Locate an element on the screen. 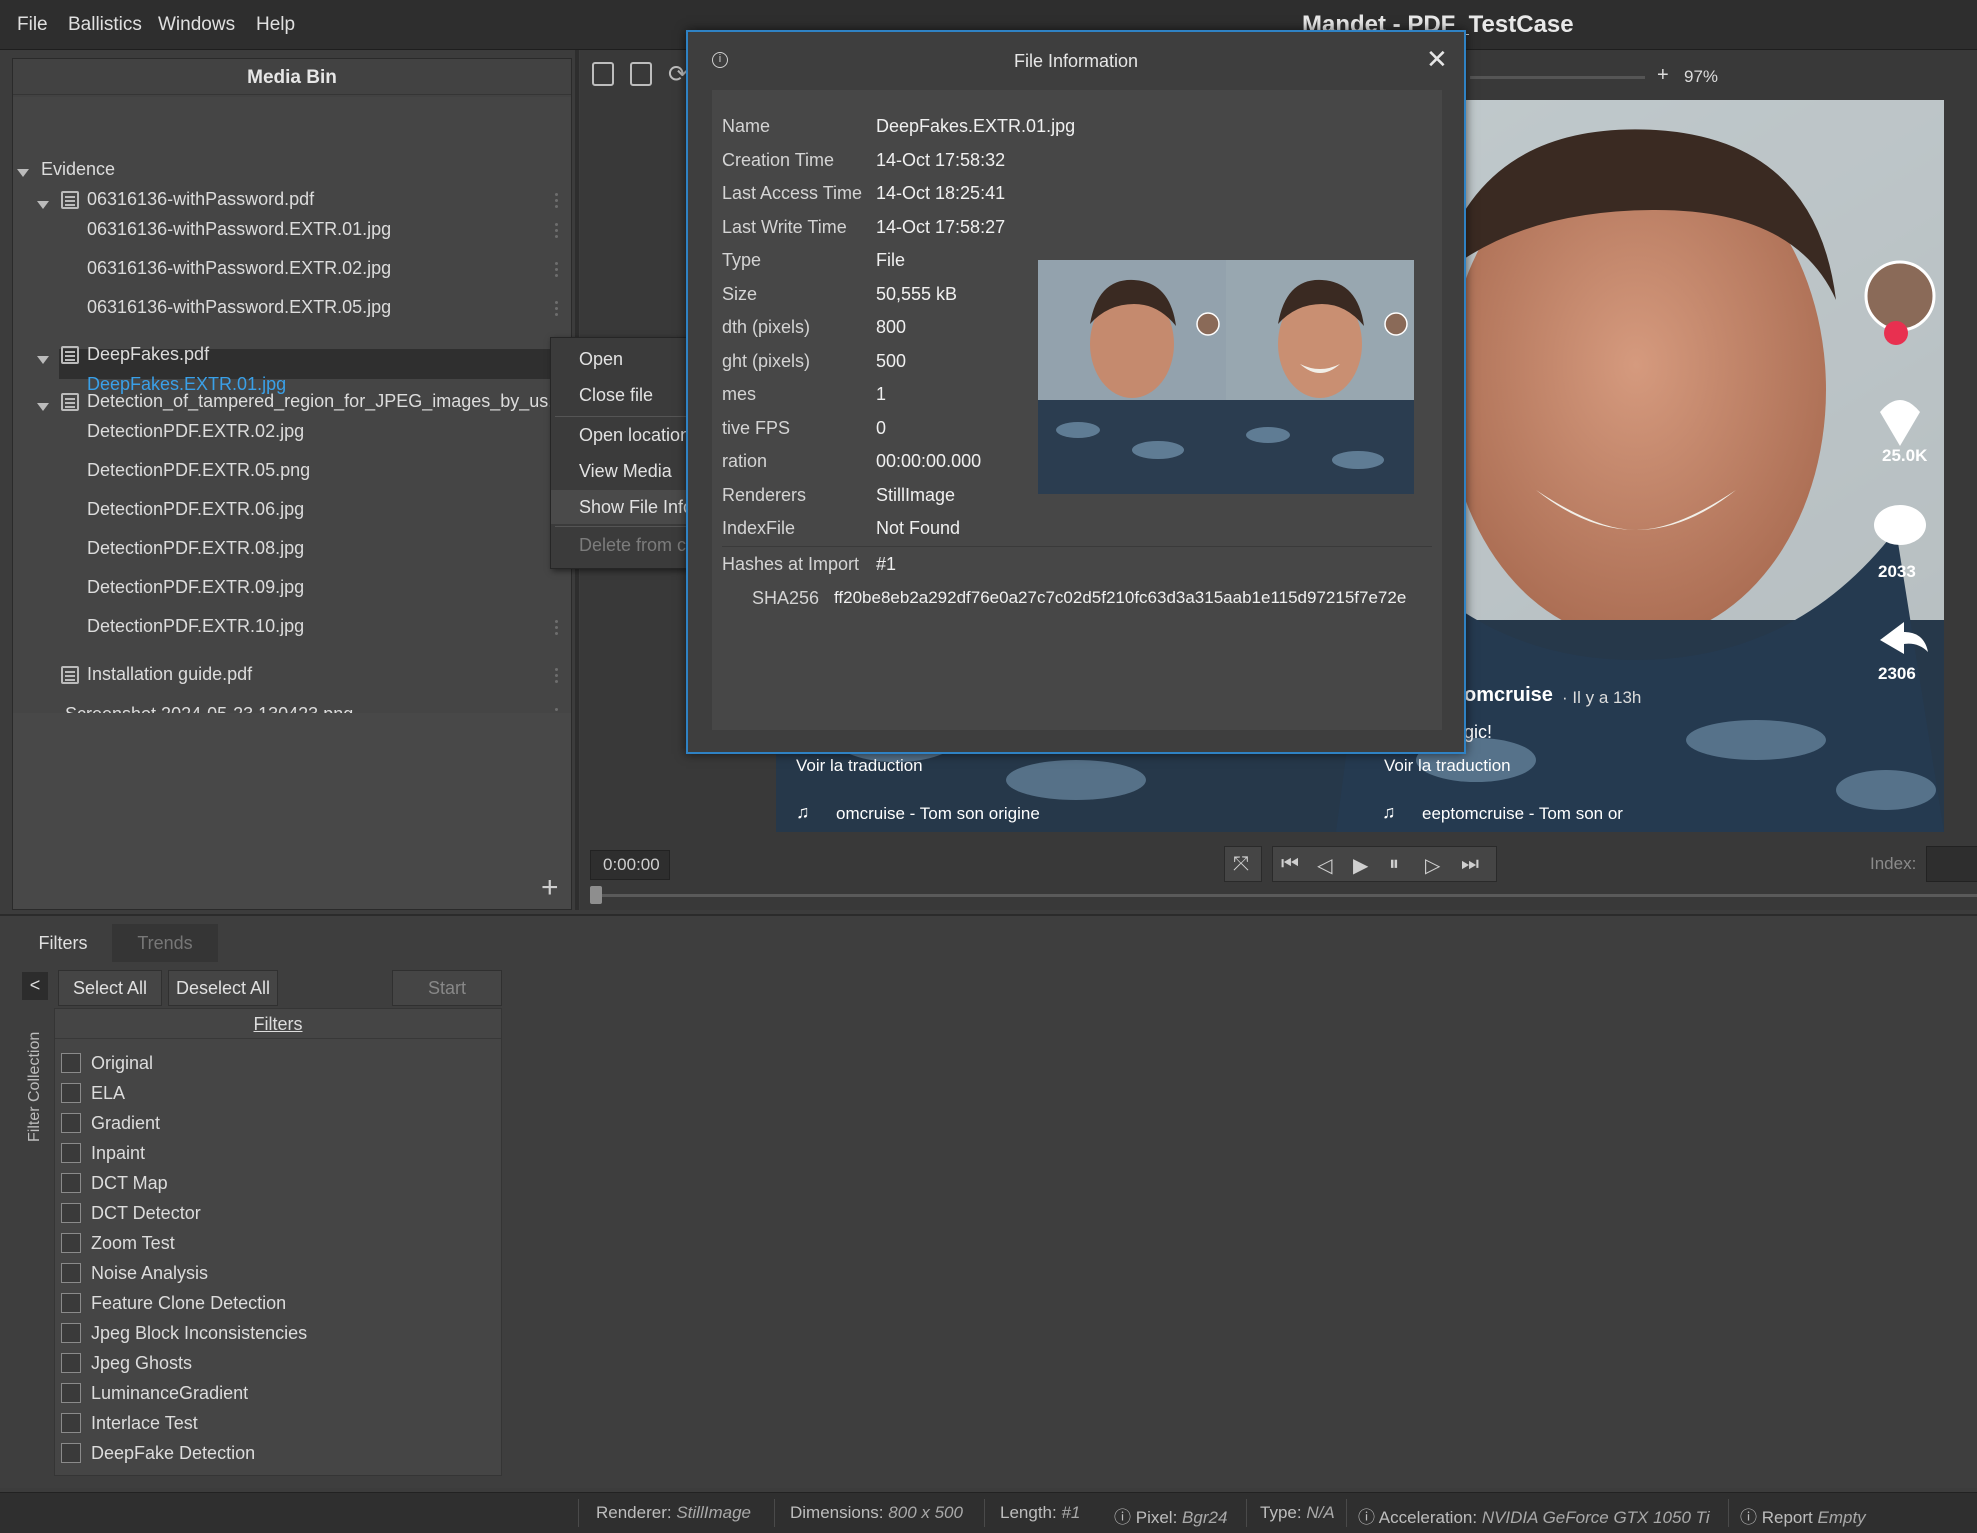  tree-item-file: 06316136-withPassword.EXTR.05.jpg is located at coordinates (239, 307).